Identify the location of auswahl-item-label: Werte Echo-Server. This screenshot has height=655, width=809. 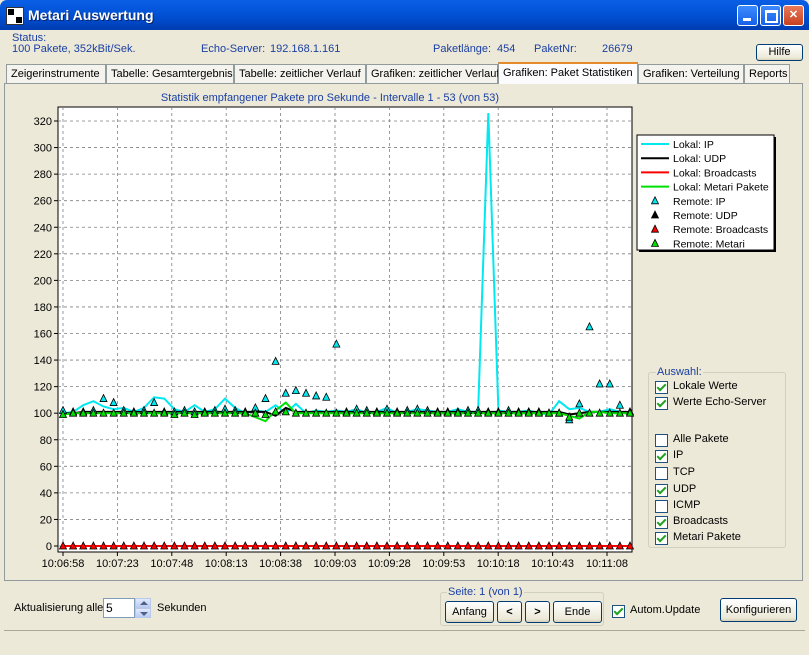
(720, 402).